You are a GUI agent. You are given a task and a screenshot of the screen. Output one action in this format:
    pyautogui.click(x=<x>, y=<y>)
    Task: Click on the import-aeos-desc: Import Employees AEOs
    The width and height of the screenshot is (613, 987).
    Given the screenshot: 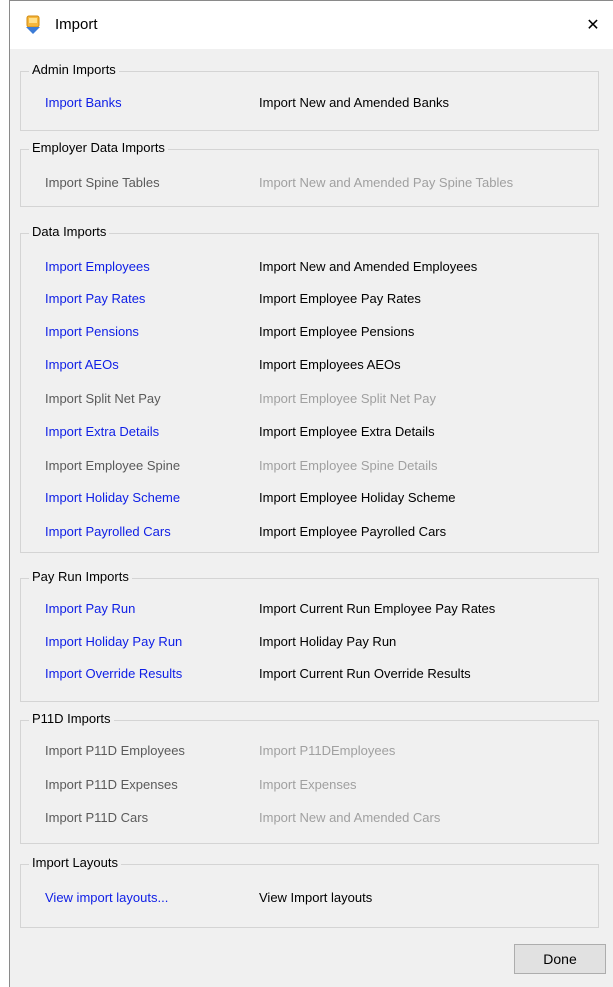 What is the action you would take?
    pyautogui.click(x=330, y=364)
    